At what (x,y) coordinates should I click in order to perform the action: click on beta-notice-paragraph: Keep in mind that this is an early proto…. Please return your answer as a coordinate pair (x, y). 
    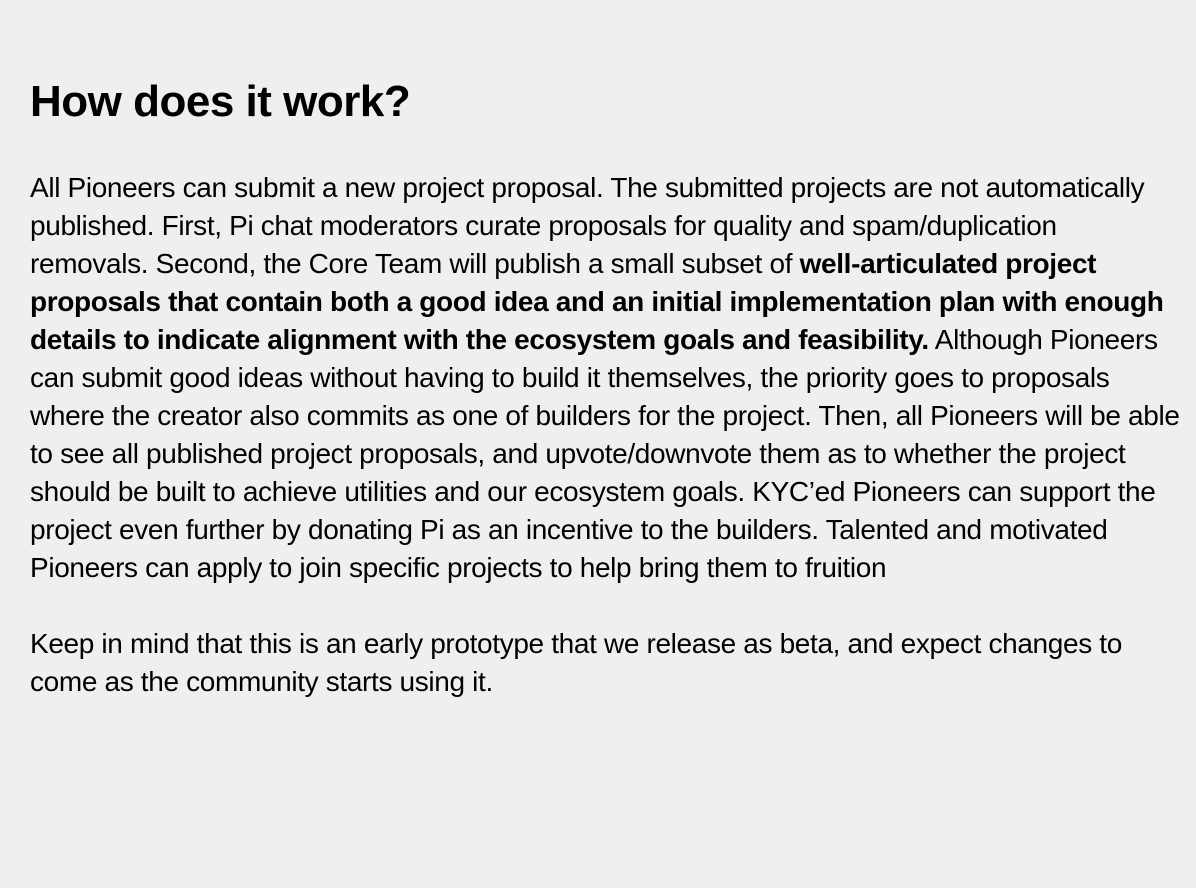
    Looking at the image, I should click on (576, 662).